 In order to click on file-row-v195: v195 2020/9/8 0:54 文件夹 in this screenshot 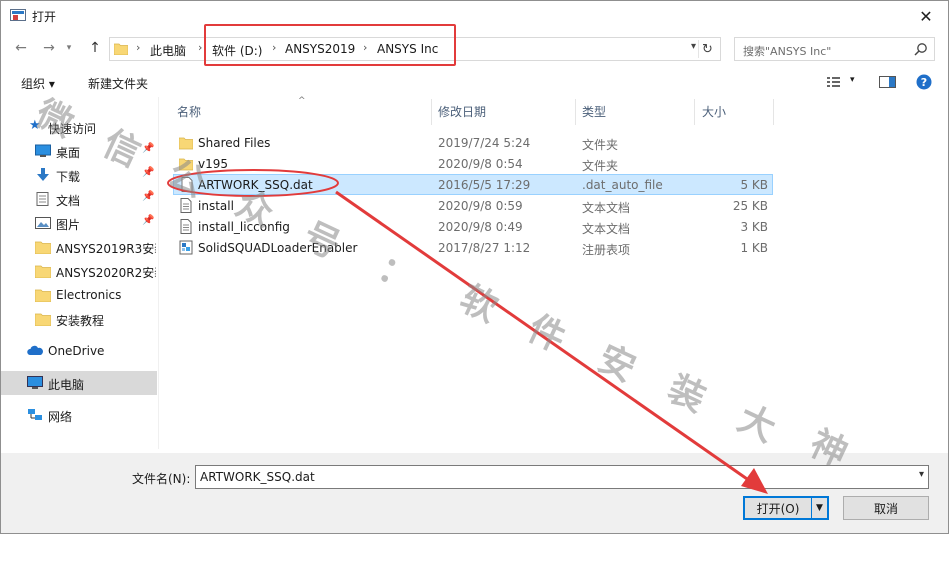, I will do `click(473, 163)`.